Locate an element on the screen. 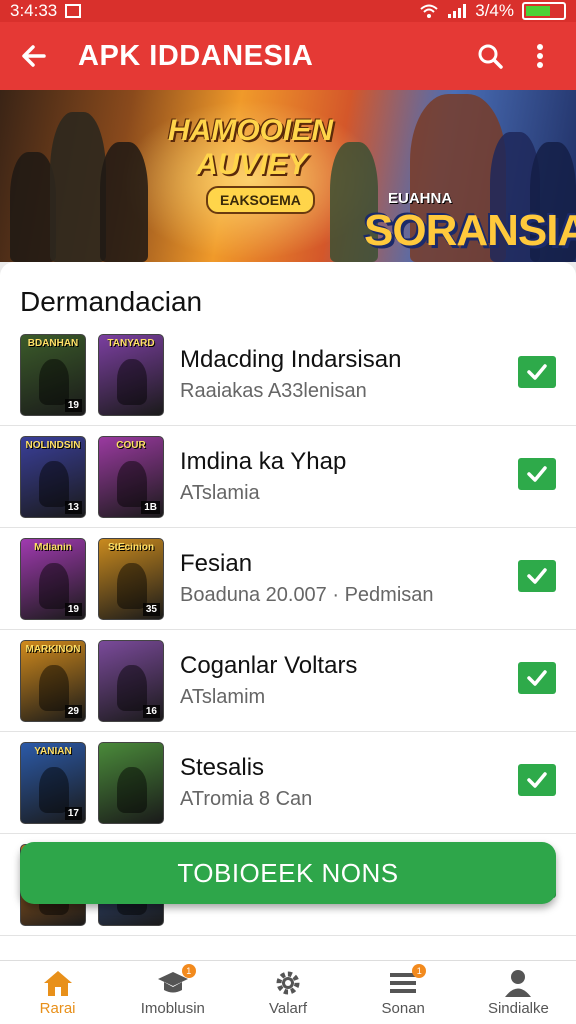  app-thumbnail: BDANHAN 19 is located at coordinates (53, 374).